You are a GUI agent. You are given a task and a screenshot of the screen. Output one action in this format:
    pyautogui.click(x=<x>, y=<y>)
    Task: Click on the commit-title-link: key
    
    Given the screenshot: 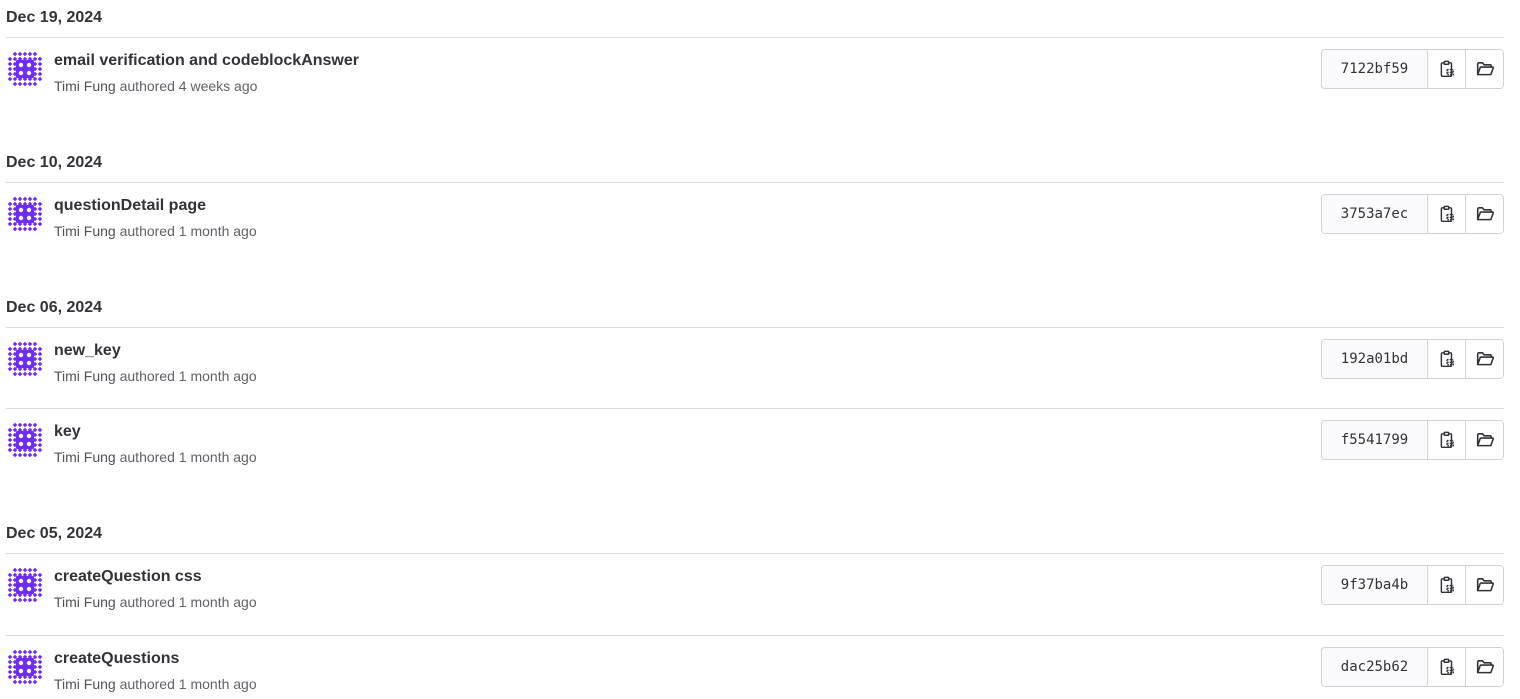 What is the action you would take?
    pyautogui.click(x=67, y=432)
    